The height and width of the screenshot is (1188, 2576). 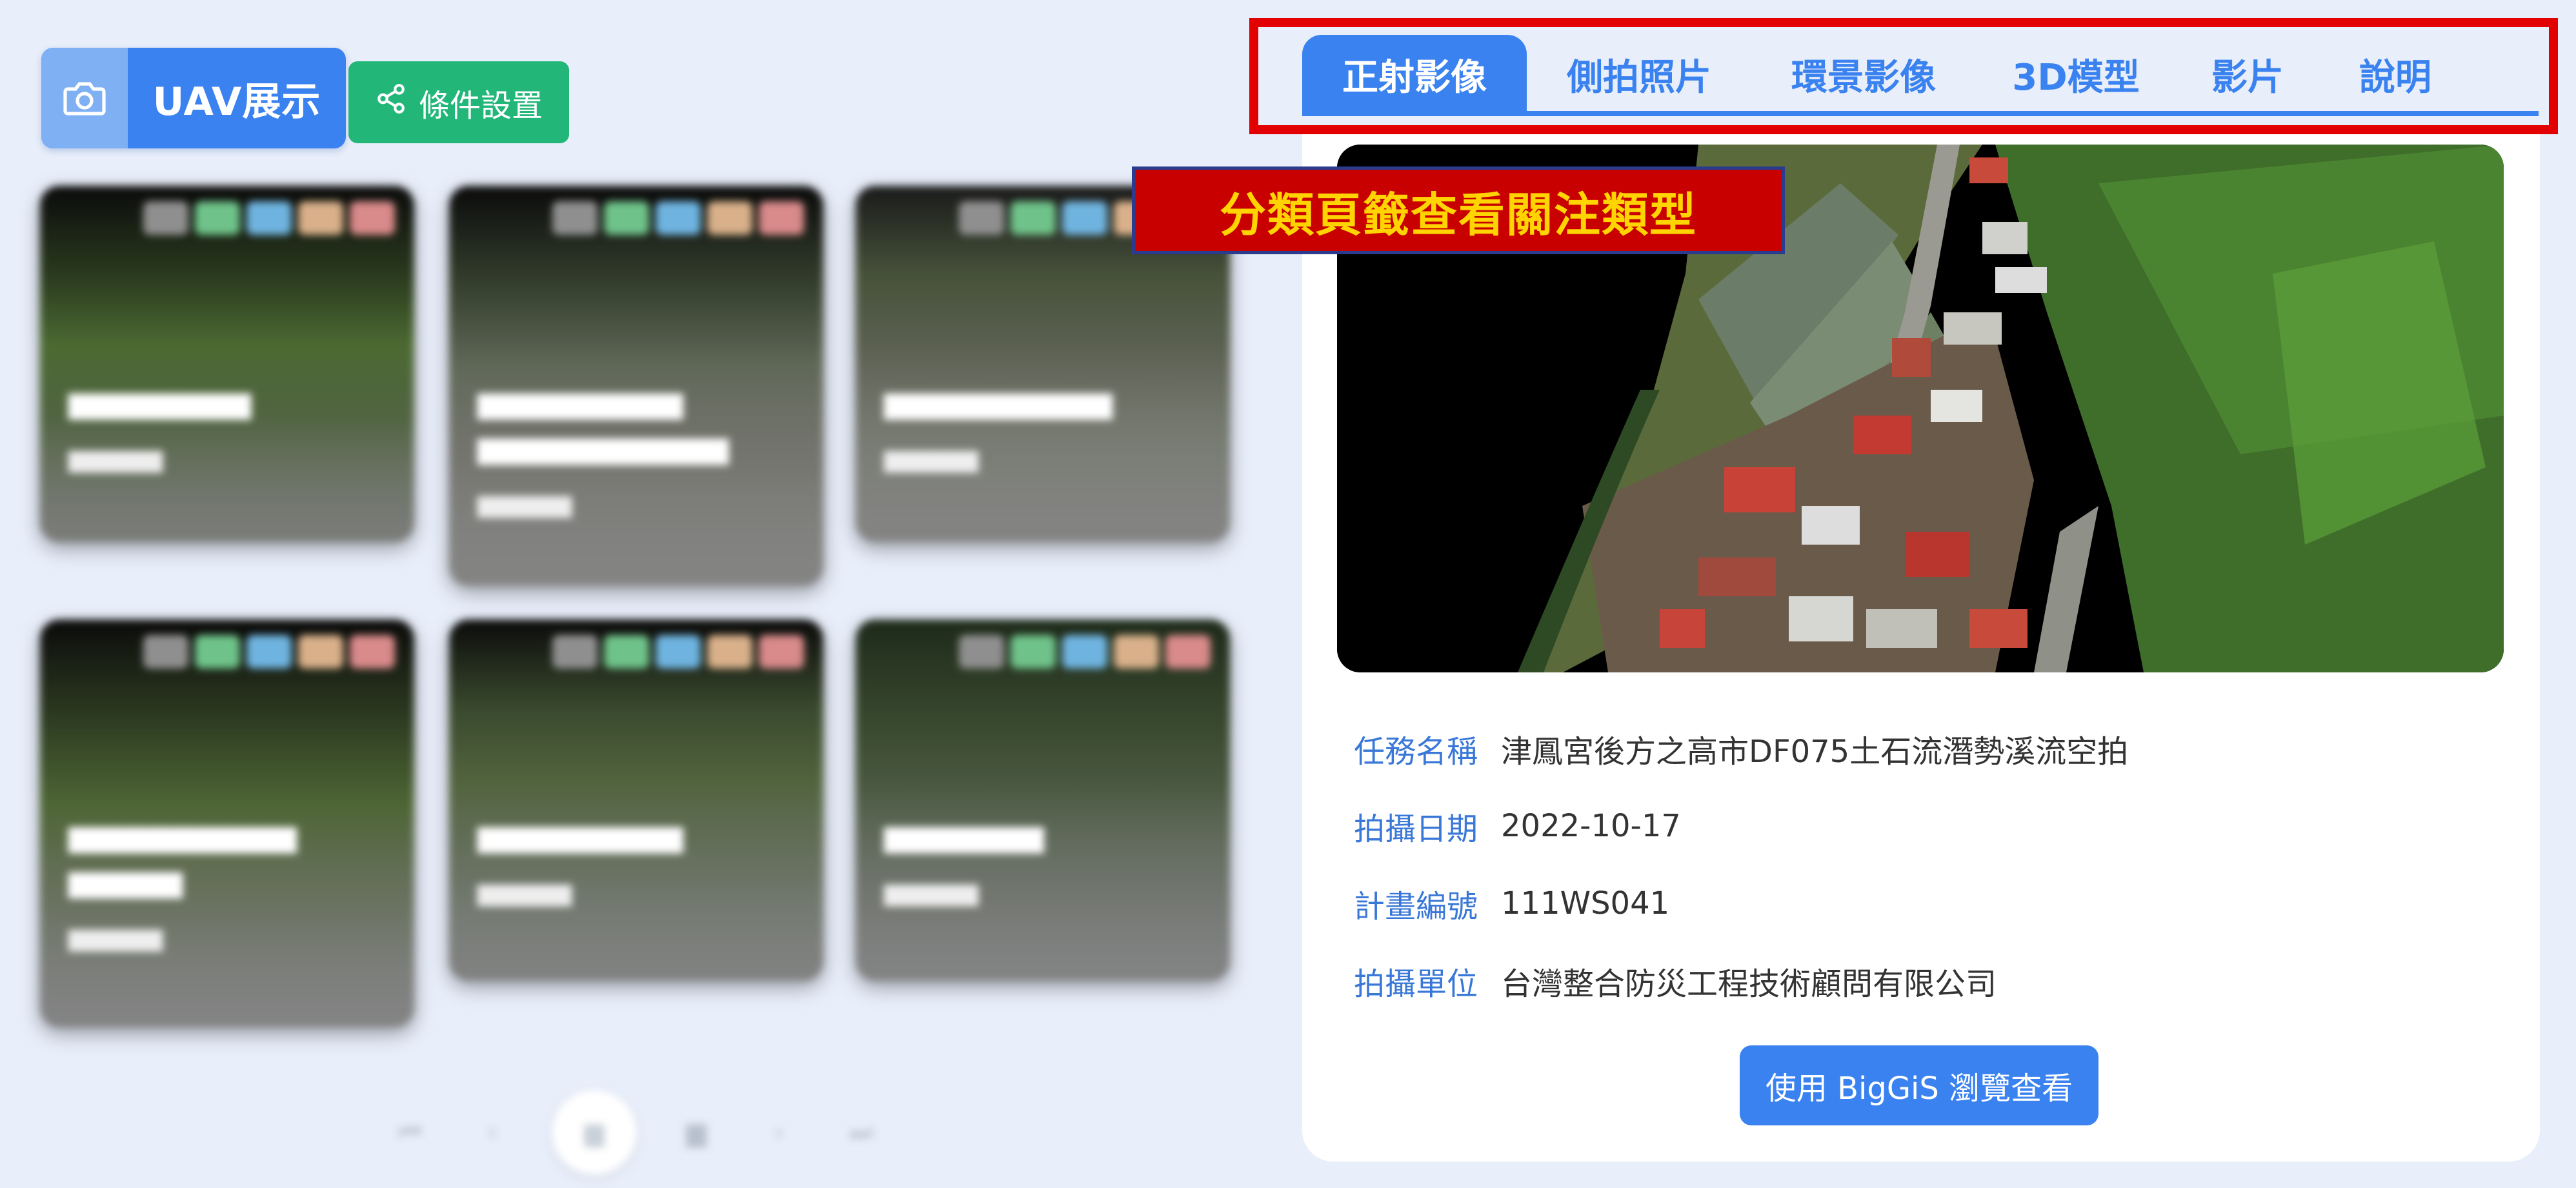 What do you see at coordinates (1639, 74) in the screenshot?
I see `tab-oblique-photos: 側拍照片` at bounding box center [1639, 74].